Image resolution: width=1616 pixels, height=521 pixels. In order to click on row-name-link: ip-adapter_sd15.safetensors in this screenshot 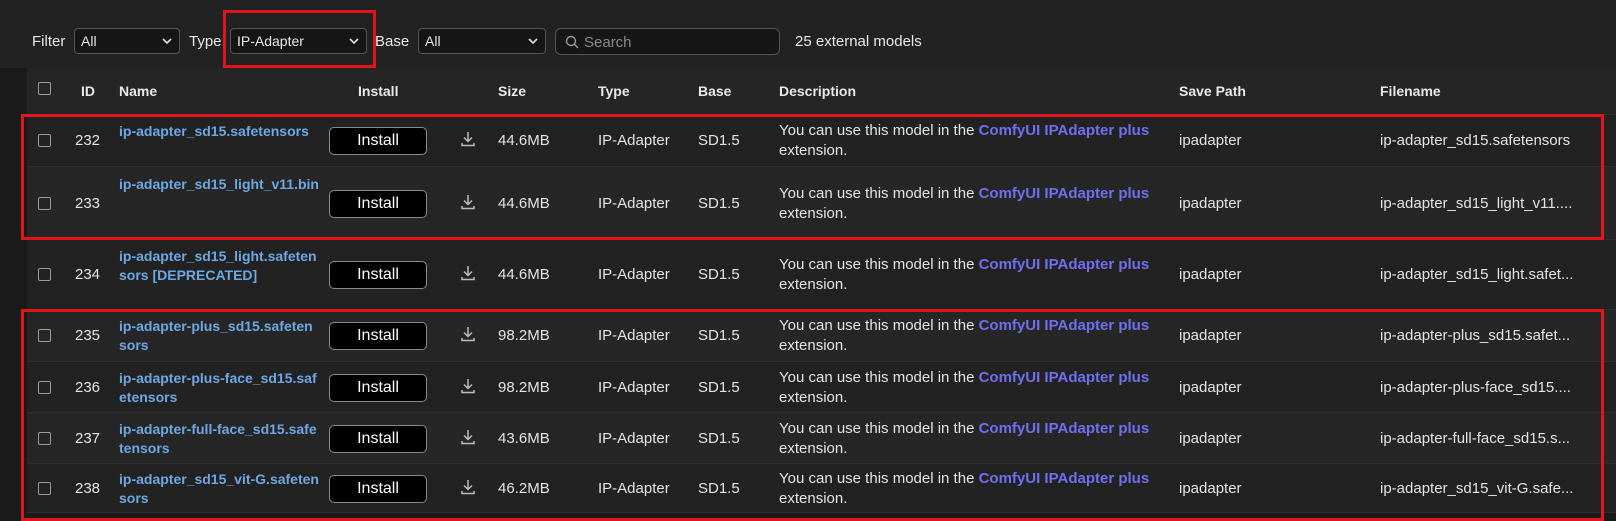, I will do `click(219, 131)`.